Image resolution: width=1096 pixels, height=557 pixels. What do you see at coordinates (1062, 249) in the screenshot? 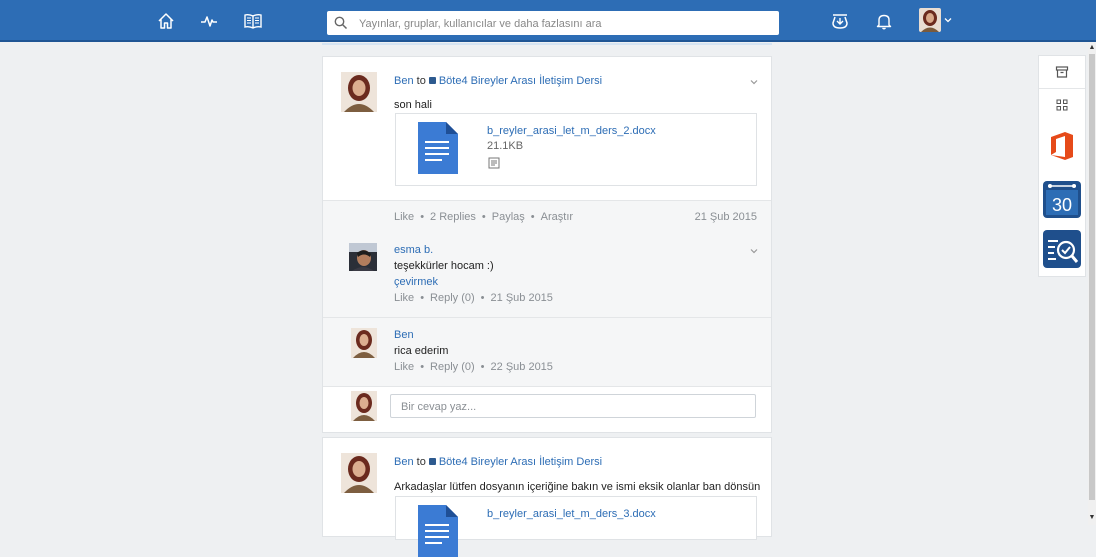
I see `search-tasks-icon` at bounding box center [1062, 249].